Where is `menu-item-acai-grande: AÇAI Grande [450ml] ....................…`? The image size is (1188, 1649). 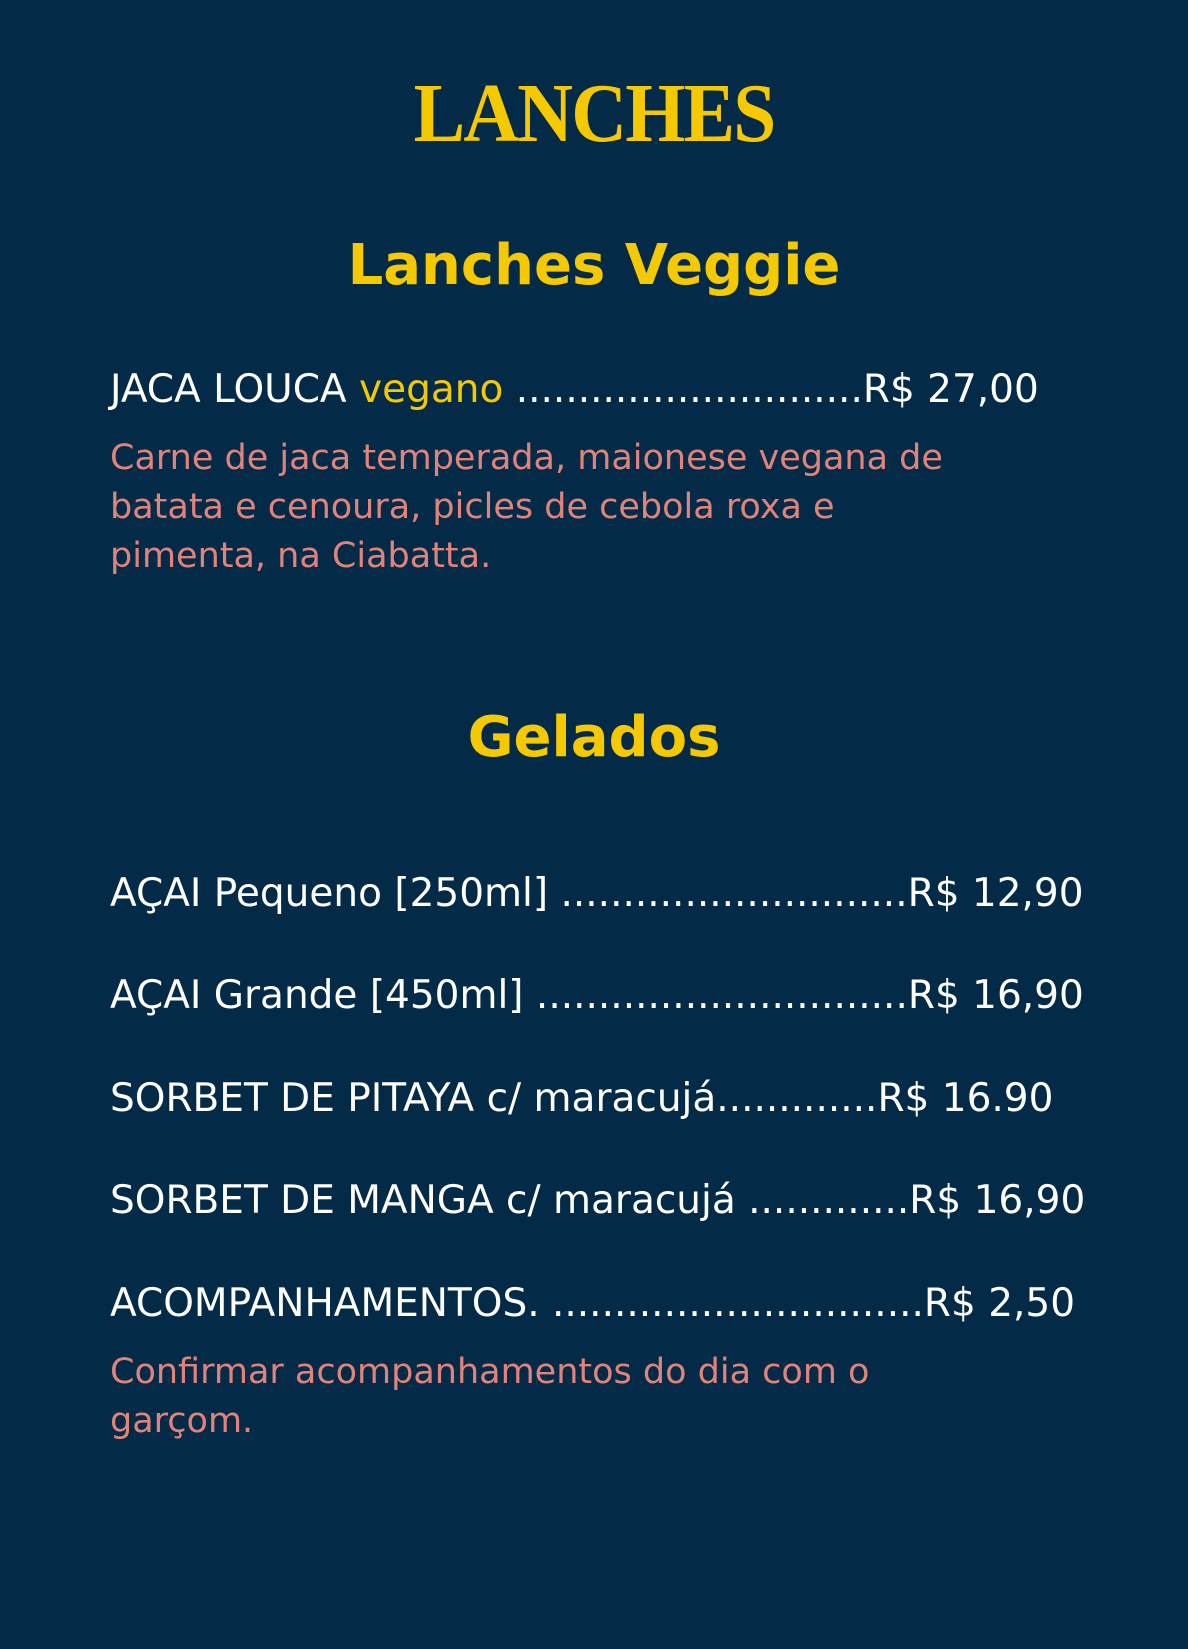
menu-item-acai-grande: AÇAI Grande [450ml] ....................… is located at coordinates (597, 995).